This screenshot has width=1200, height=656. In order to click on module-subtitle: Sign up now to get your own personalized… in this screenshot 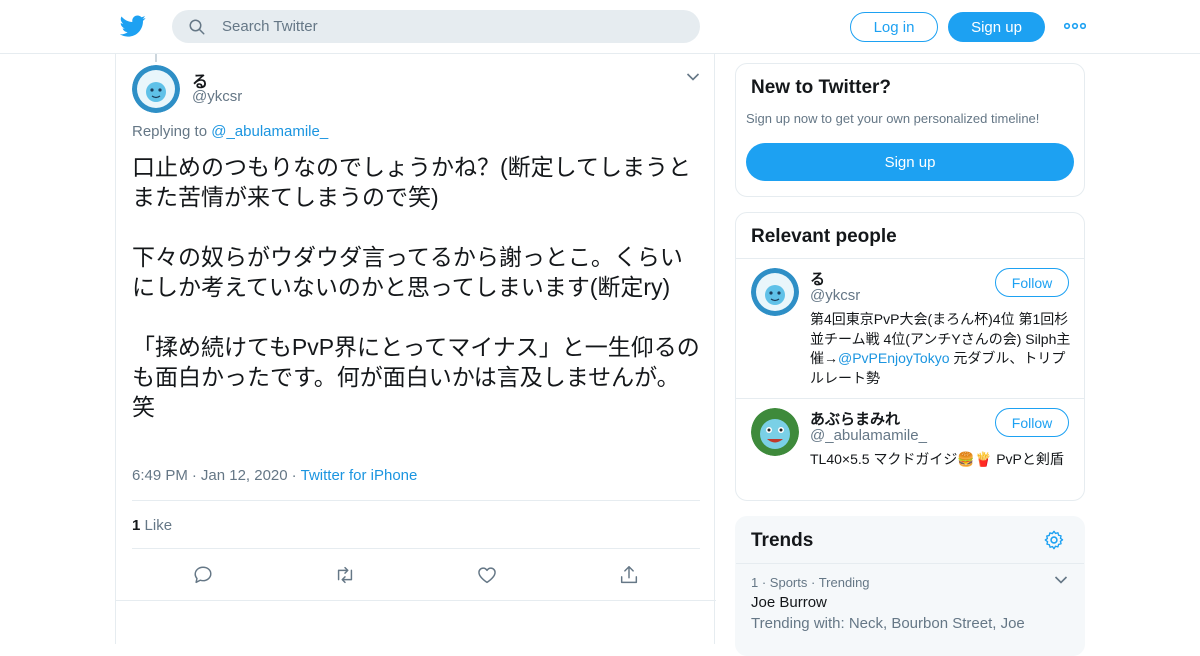, I will do `click(893, 118)`.